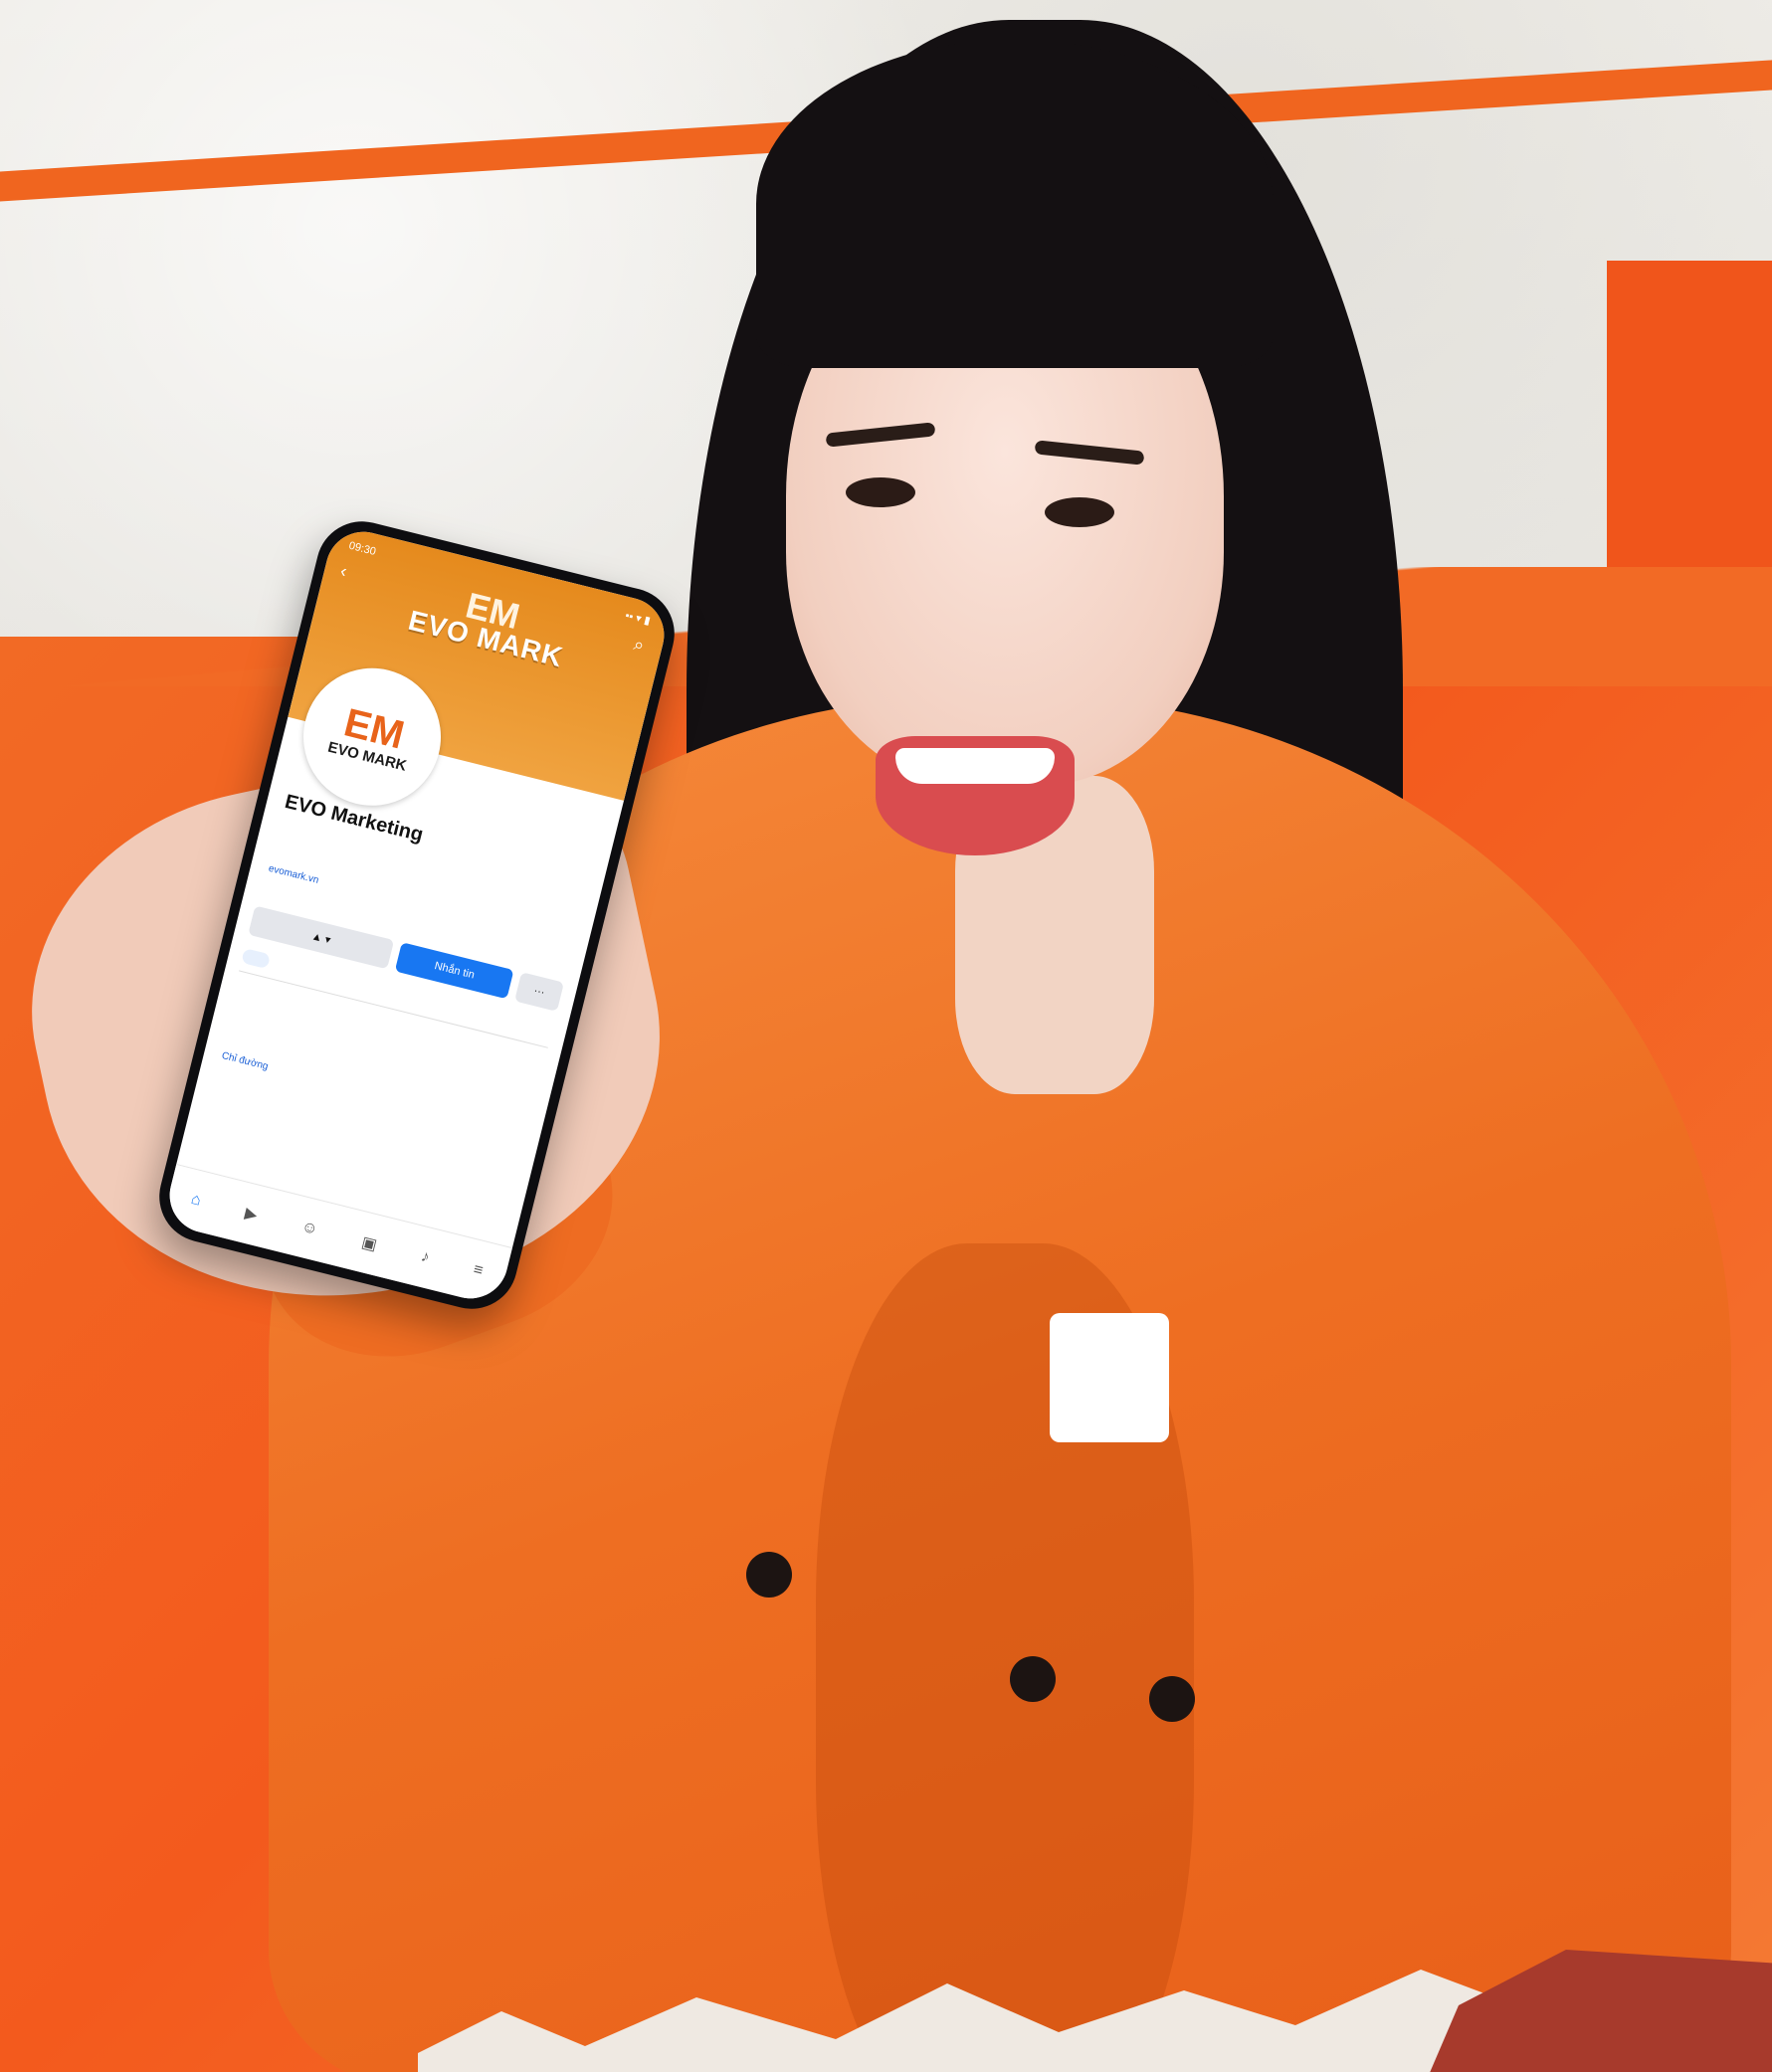 The width and height of the screenshot is (1772, 2072). I want to click on tab-active, so click(256, 959).